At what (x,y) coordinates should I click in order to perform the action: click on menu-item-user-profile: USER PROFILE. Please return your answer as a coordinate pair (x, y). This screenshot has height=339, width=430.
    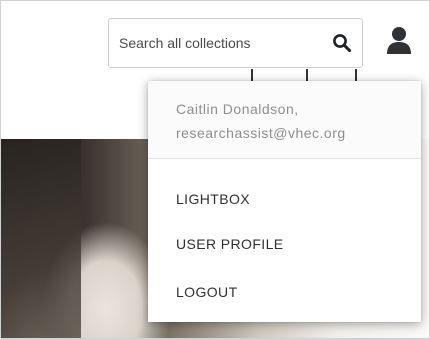
    Looking at the image, I should click on (230, 244).